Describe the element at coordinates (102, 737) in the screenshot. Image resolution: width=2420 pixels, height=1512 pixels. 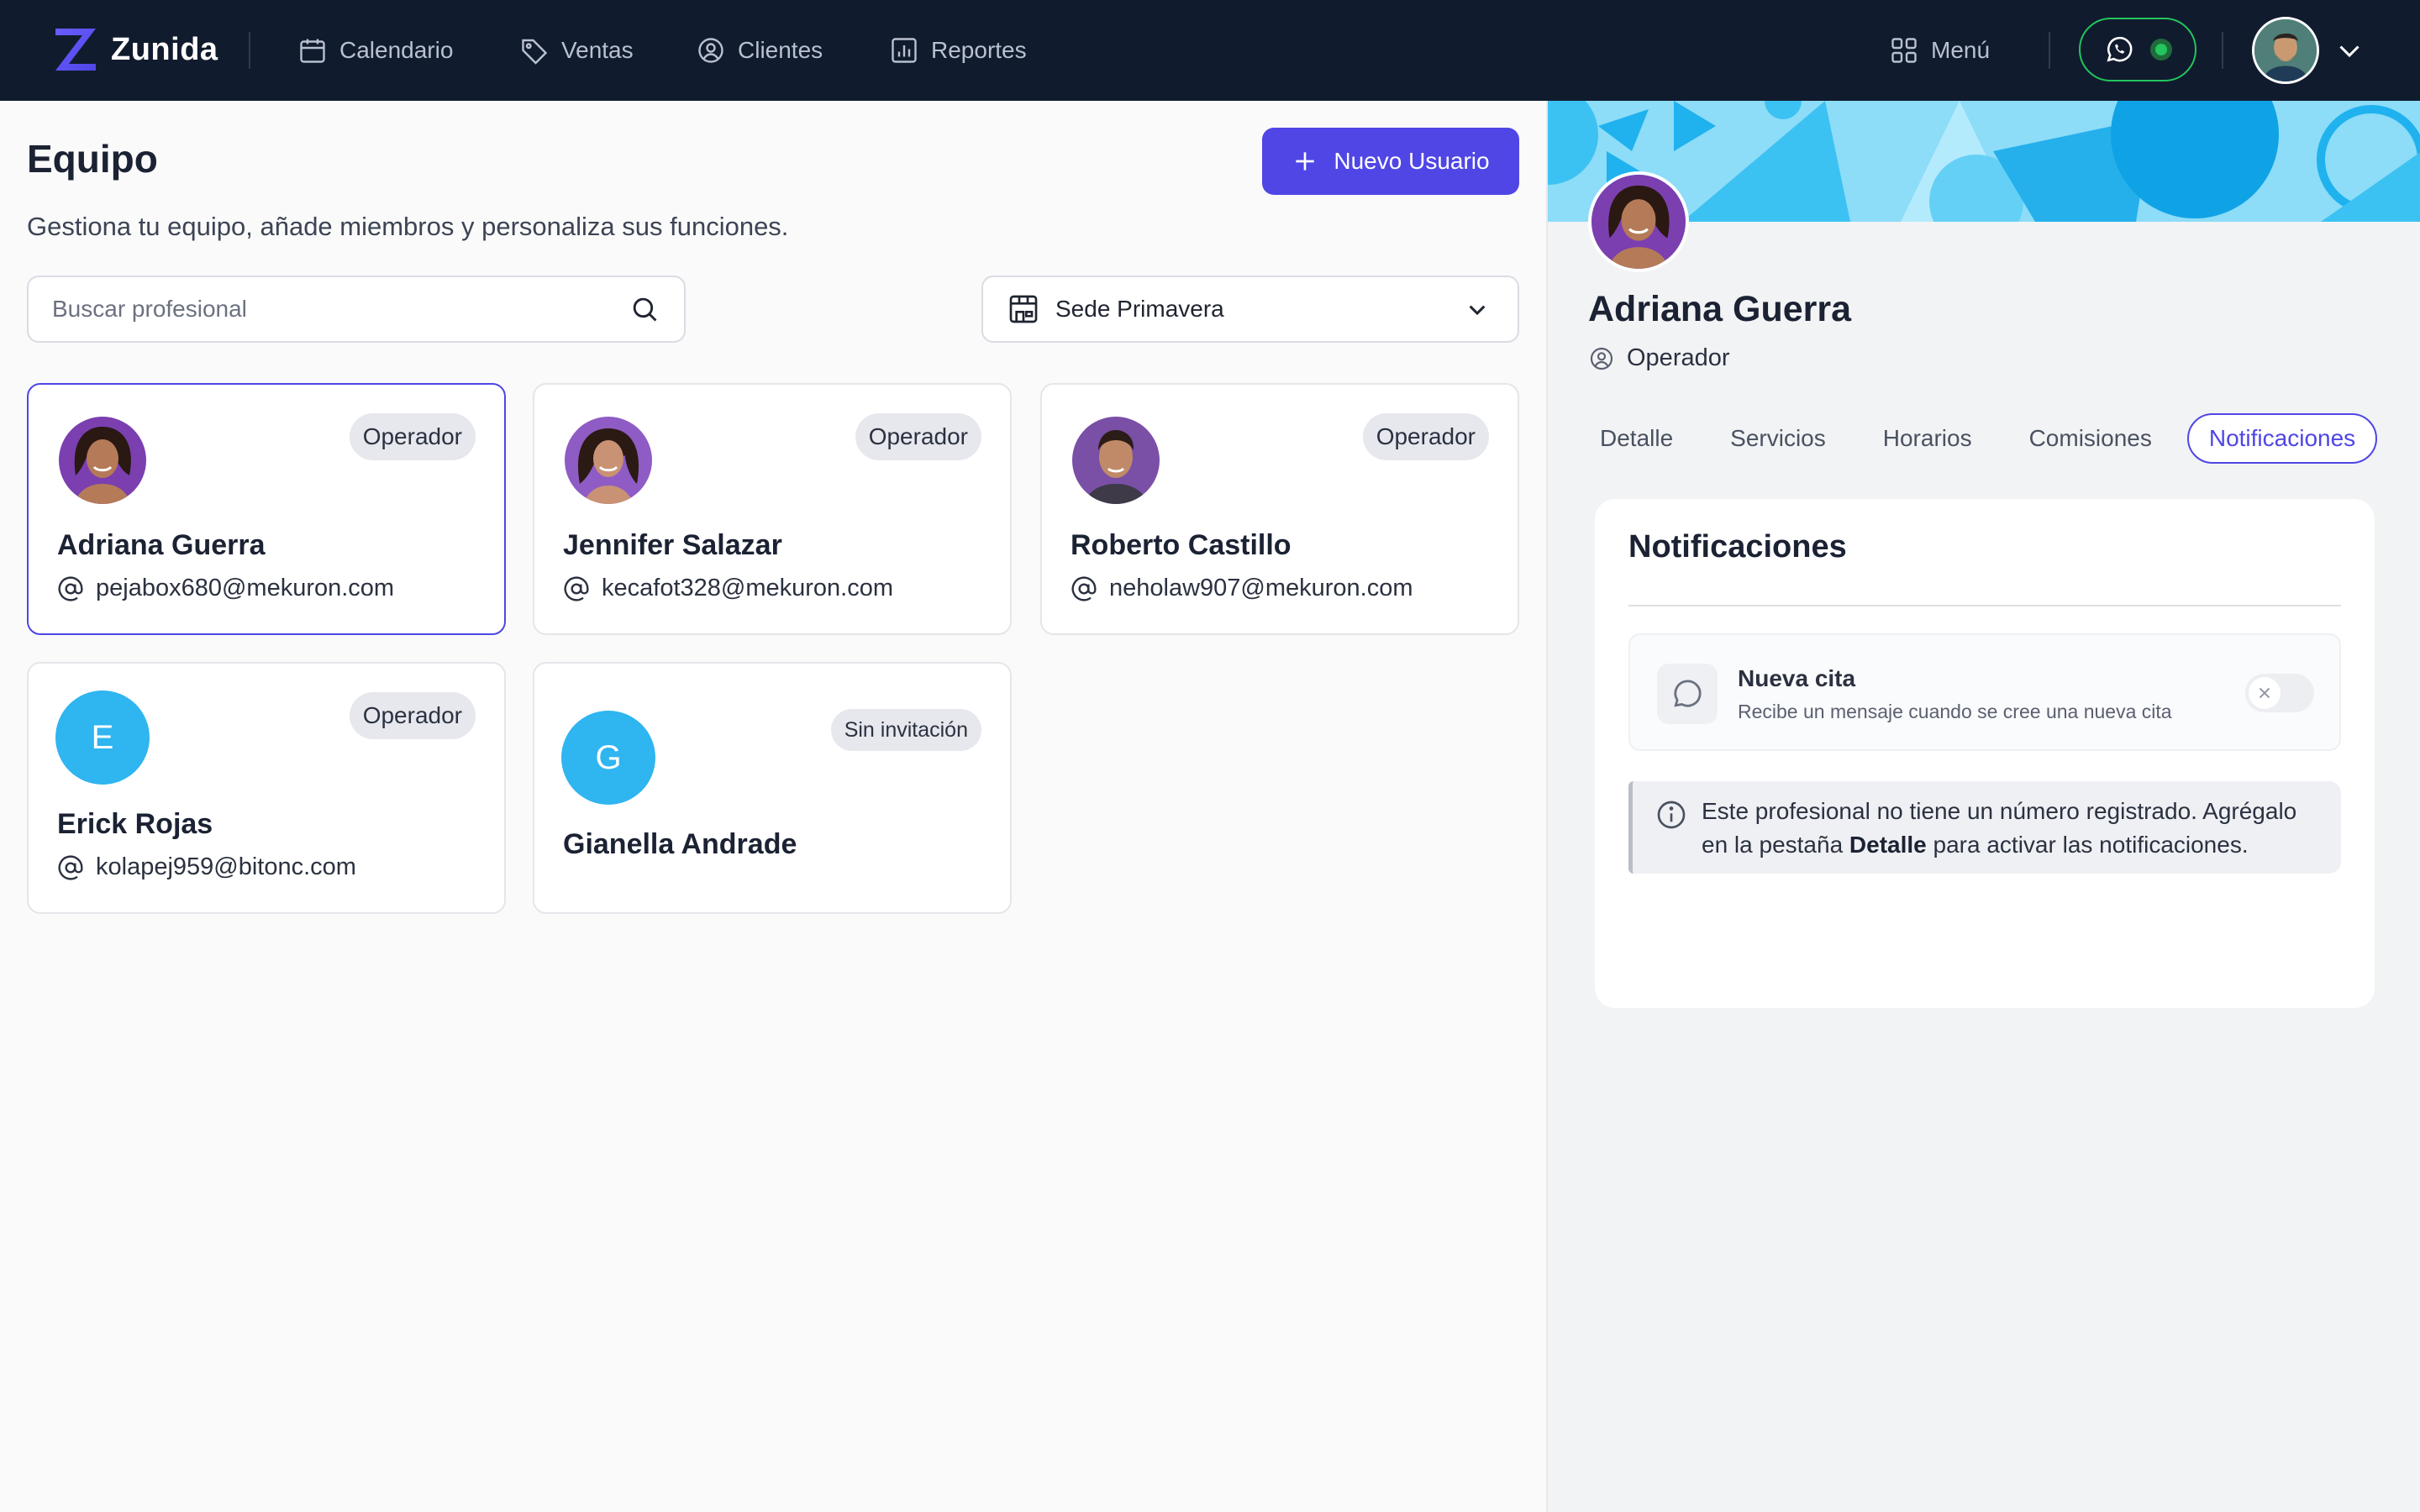
I see `member-initial-avatar: E` at that location.